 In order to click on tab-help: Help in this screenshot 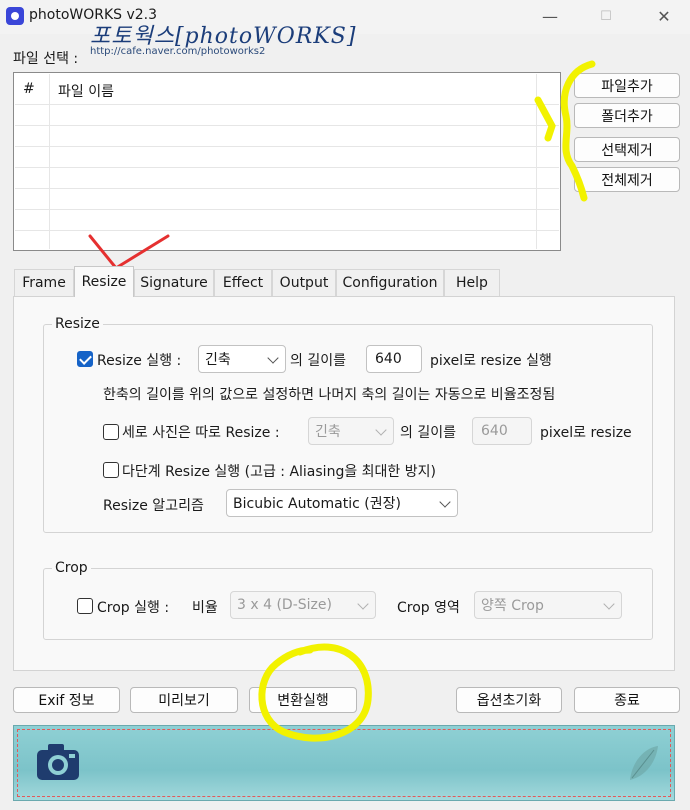, I will do `click(472, 282)`.